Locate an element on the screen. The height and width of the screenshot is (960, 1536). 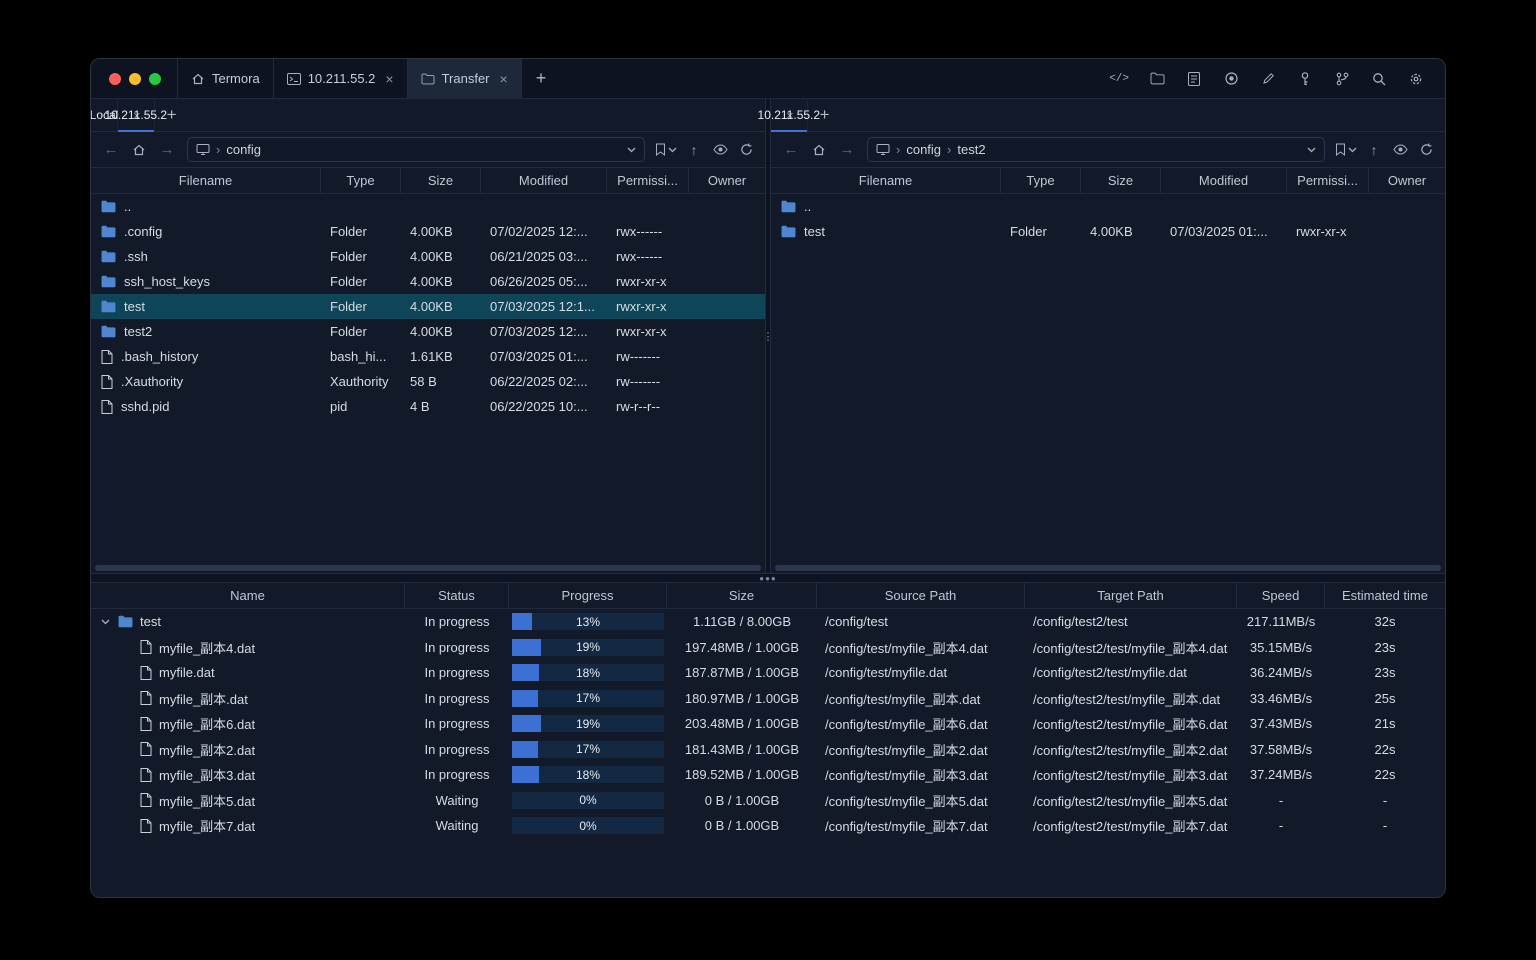
status-cell: In progress is located at coordinates (457, 698).